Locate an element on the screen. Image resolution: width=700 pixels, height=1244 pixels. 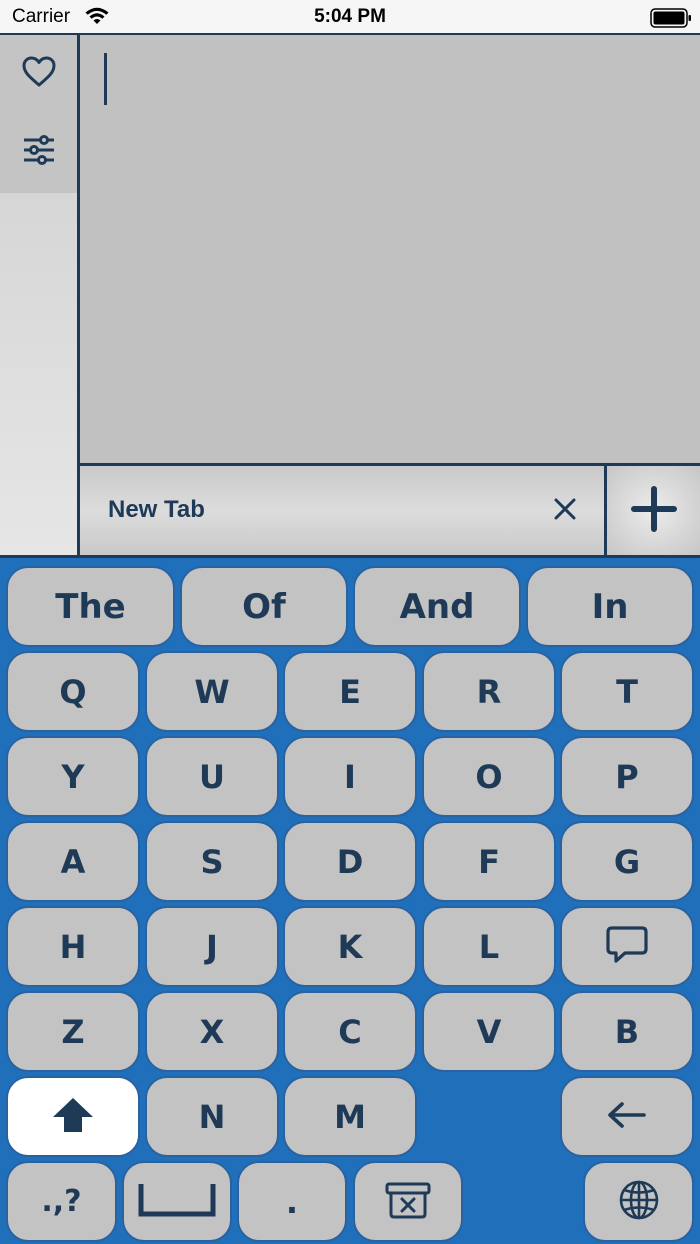
language-button is located at coordinates (638, 1201).